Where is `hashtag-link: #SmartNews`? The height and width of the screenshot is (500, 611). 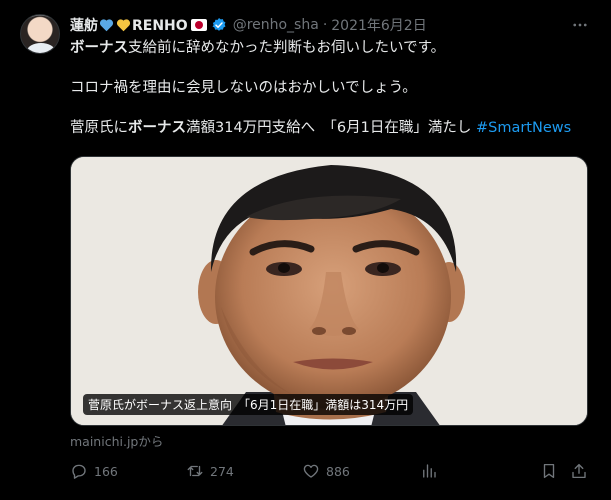 hashtag-link: #SmartNews is located at coordinates (523, 128).